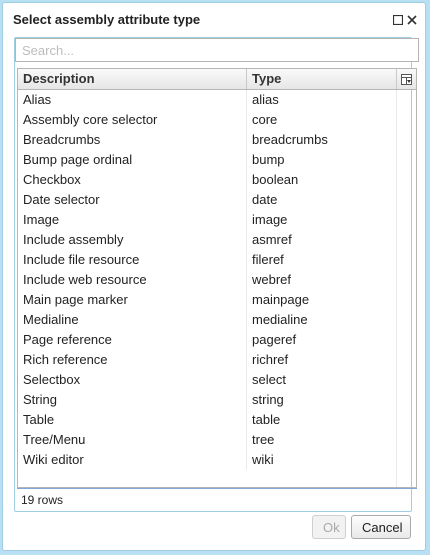 The image size is (430, 555). I want to click on table-row: Page reference pageref, so click(217, 340).